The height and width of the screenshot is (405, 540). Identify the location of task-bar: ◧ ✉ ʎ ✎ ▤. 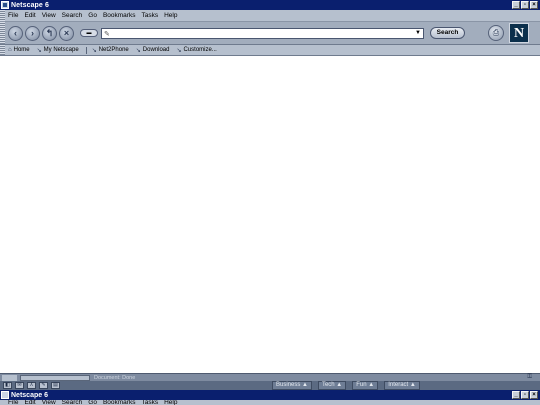
(270, 385).